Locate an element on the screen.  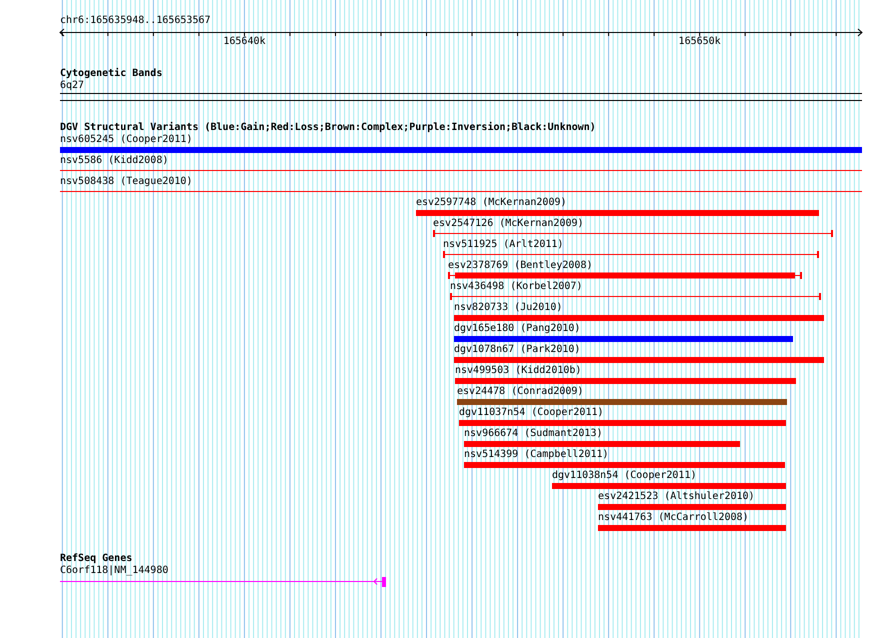
variant-label: esv2421523 (Altshuler2010) is located at coordinates (676, 497).